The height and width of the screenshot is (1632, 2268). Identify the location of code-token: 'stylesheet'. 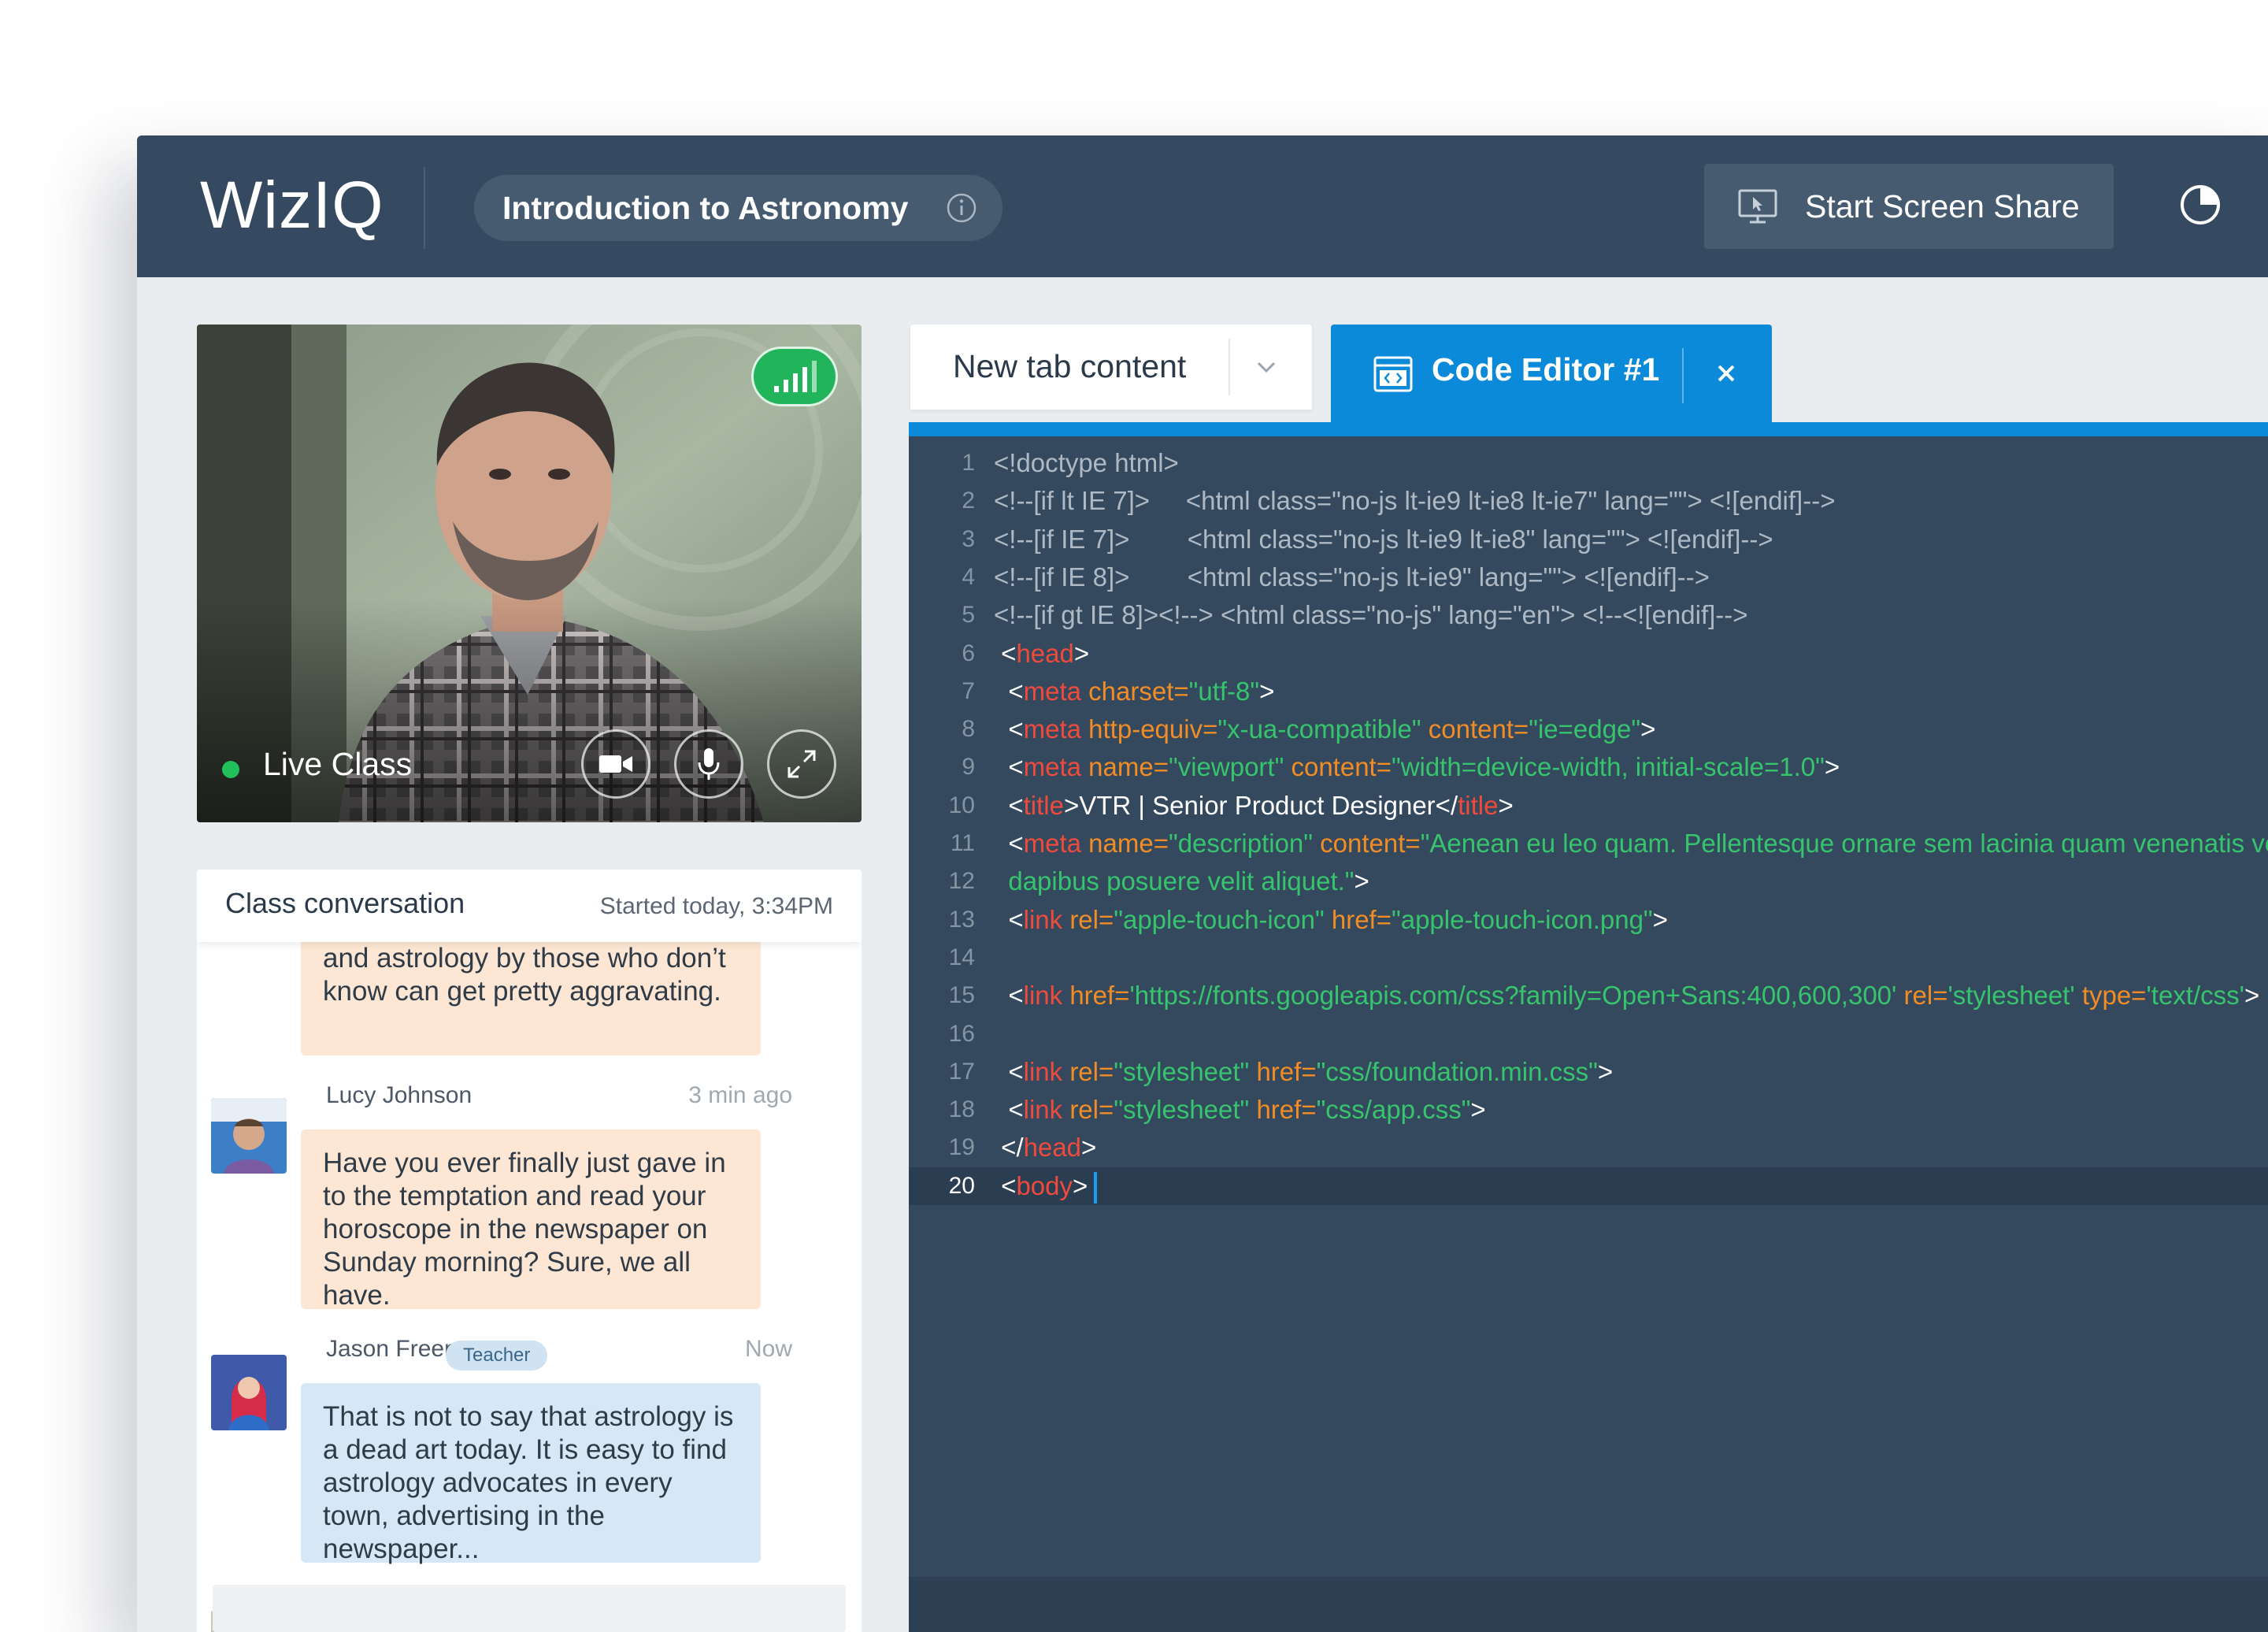
(2011, 995).